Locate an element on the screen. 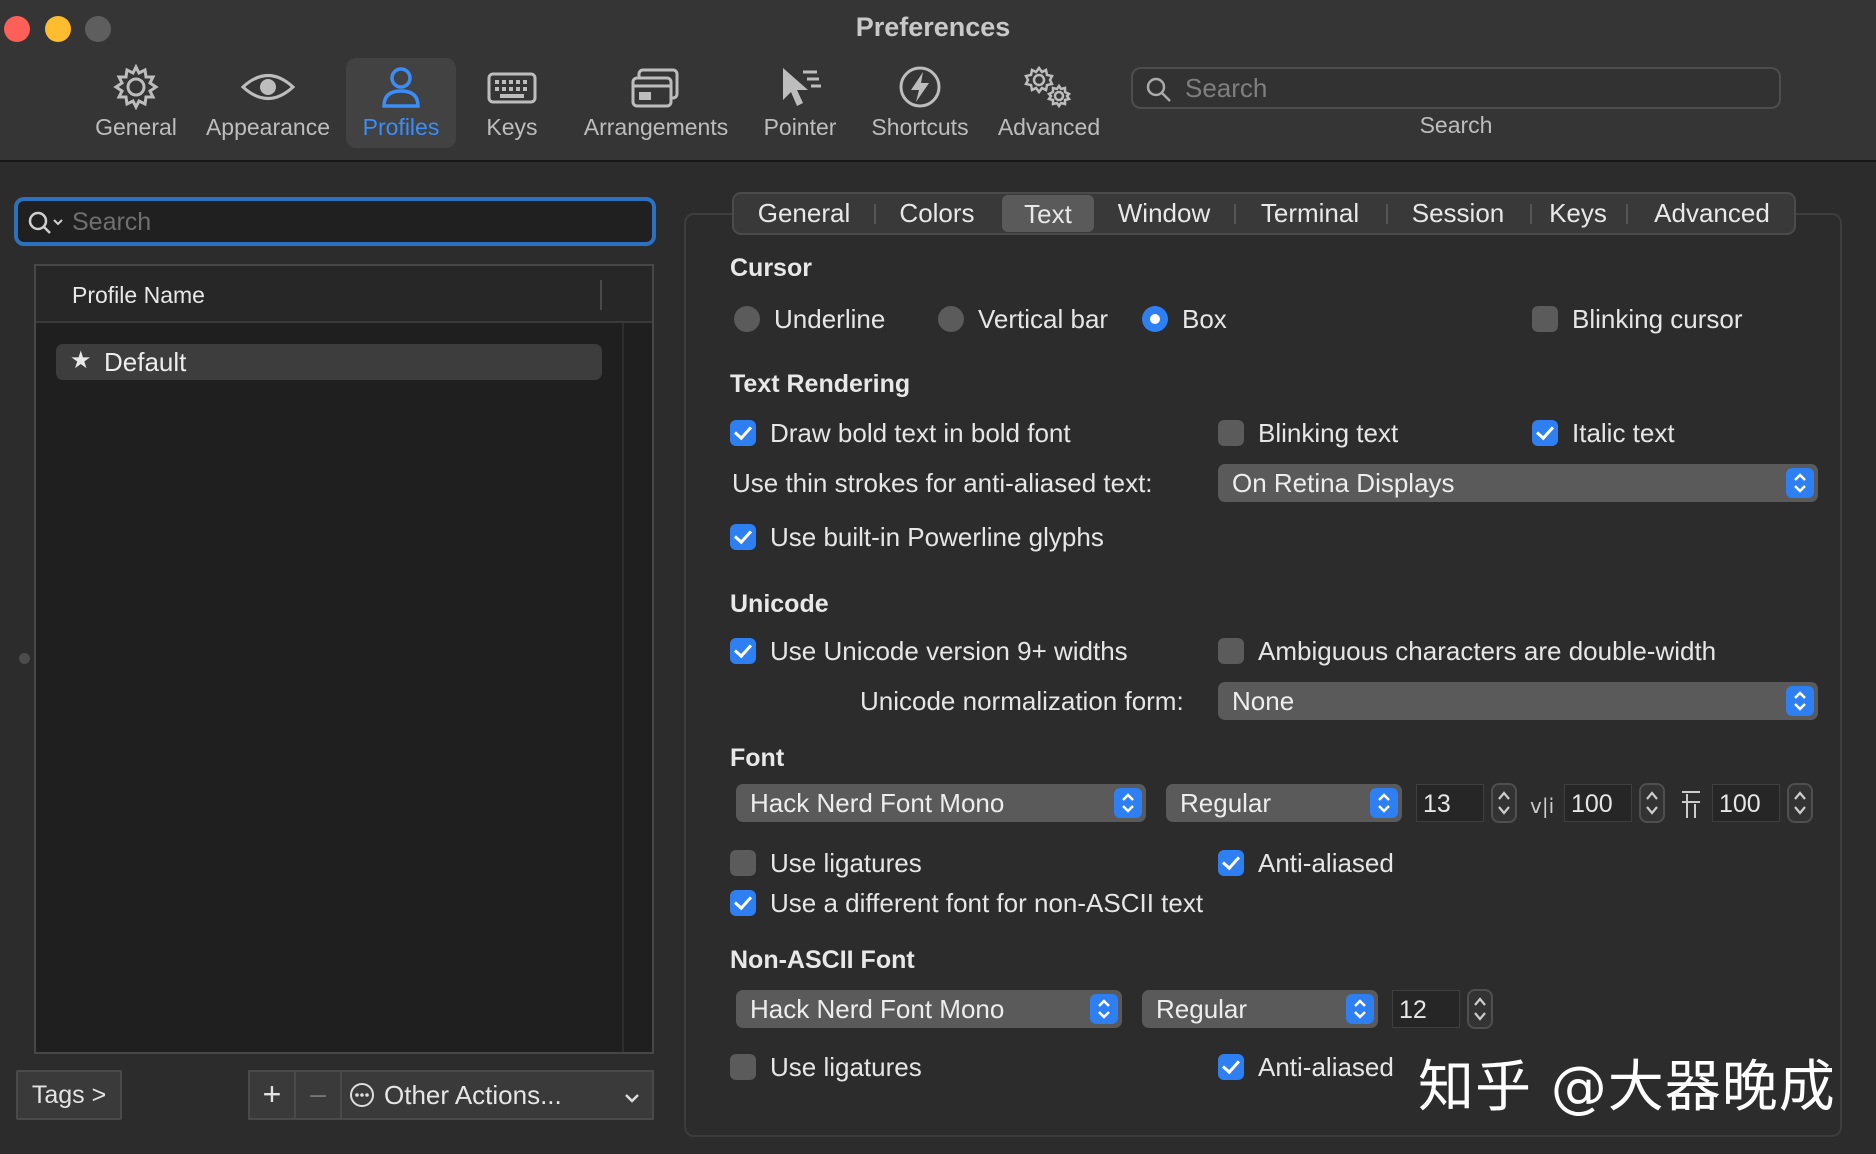 This screenshot has height=1154, width=1876. tab-window: Window is located at coordinates (1164, 213).